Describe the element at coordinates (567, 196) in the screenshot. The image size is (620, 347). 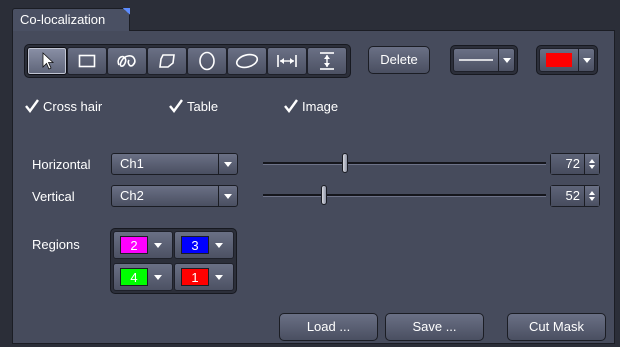
I see `vertical-value: 52` at that location.